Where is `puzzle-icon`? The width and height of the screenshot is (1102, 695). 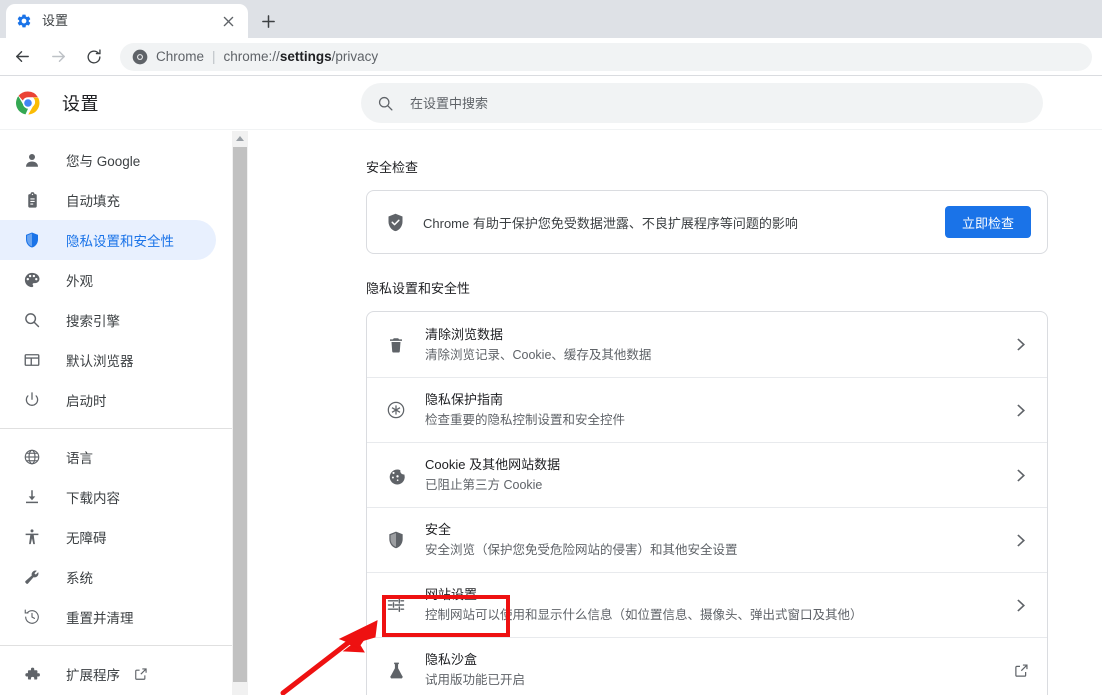
puzzle-icon is located at coordinates (32, 674).